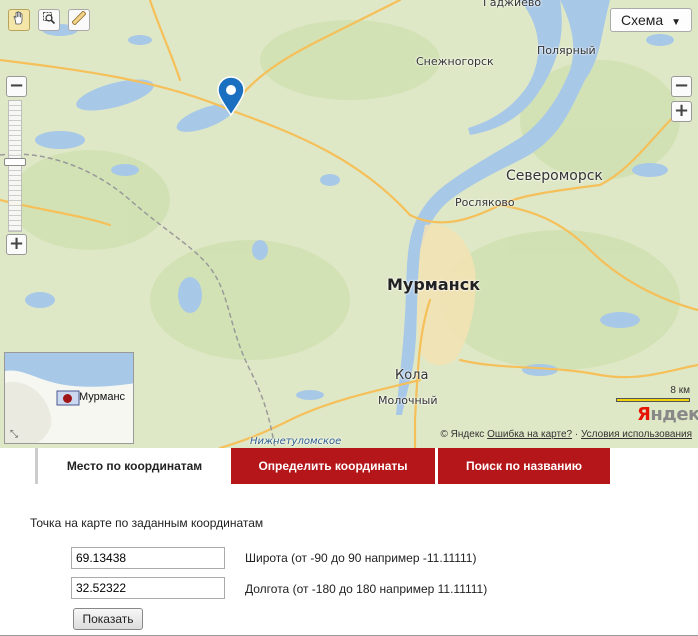 The image size is (698, 636). I want to click on zoom-slider-track, so click(15, 166).